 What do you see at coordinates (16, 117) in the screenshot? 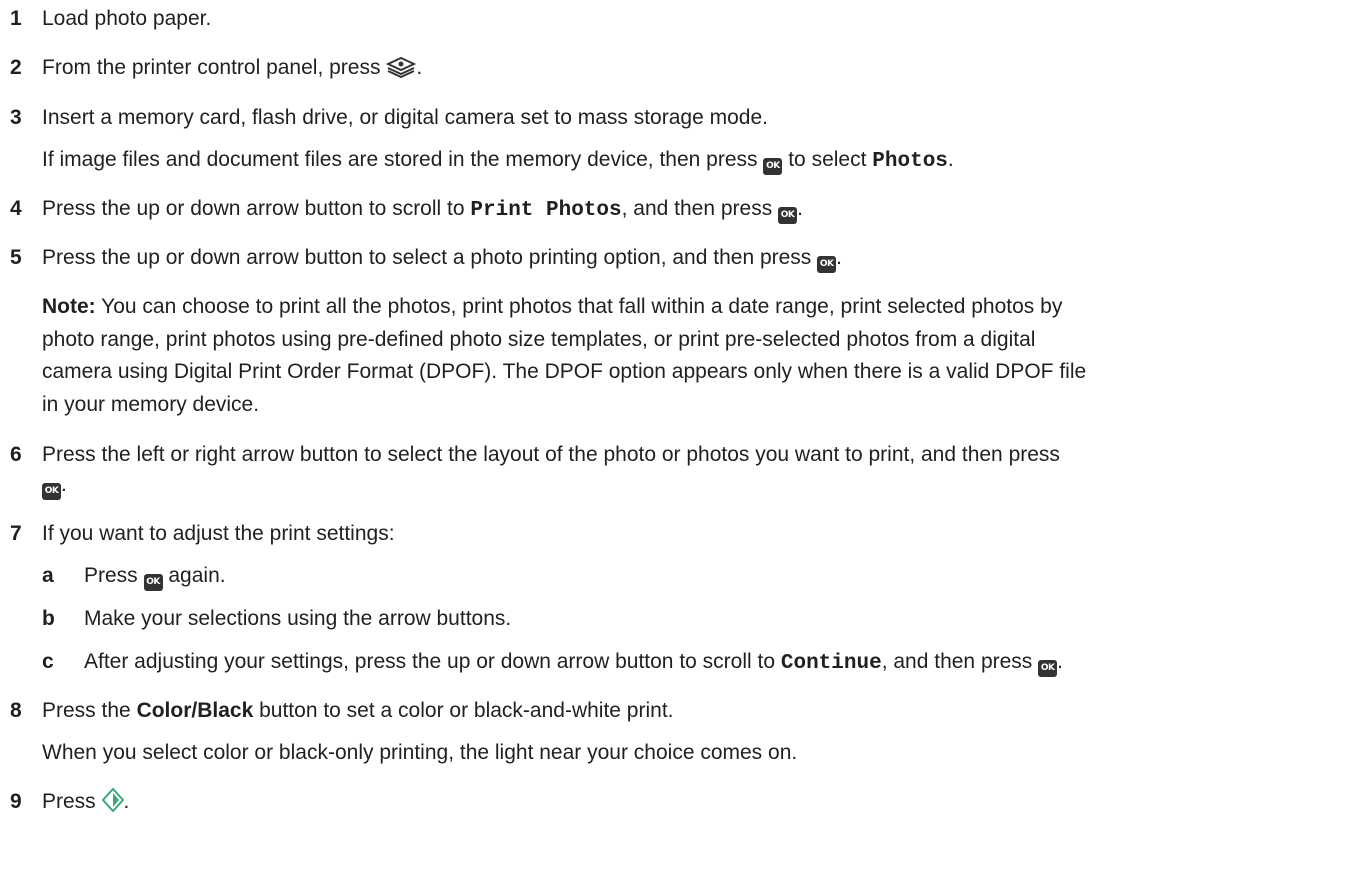
I see `step-number: 3` at bounding box center [16, 117].